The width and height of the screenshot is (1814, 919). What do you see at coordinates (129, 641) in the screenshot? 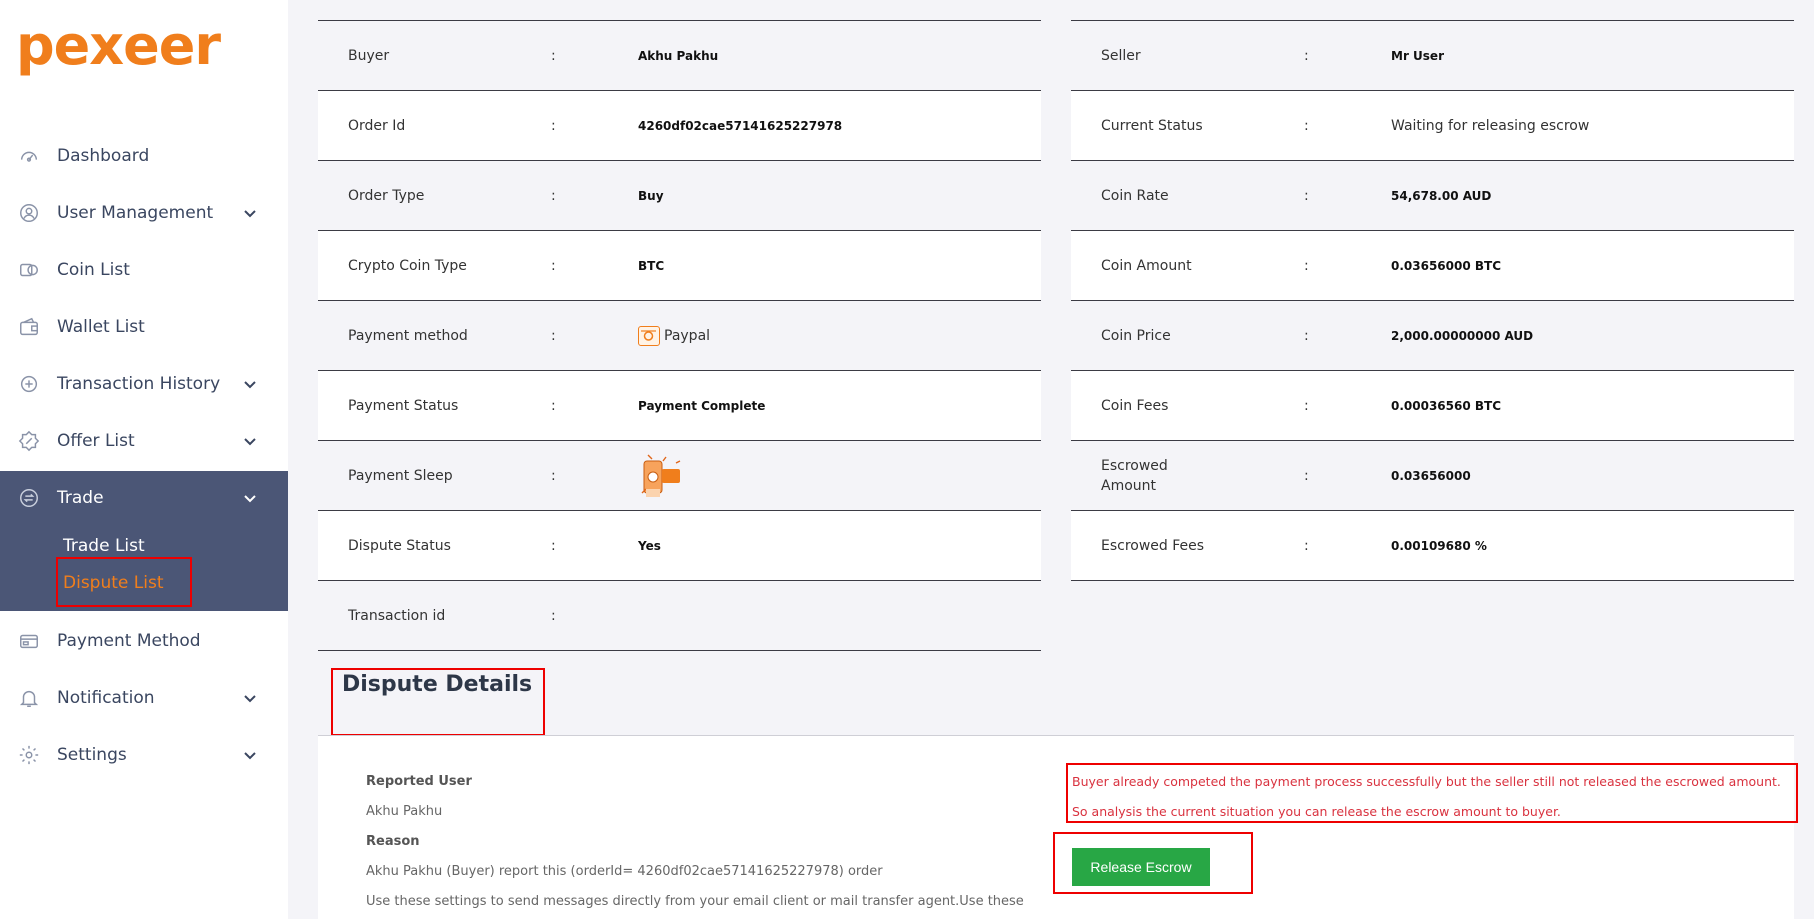
I see `sidebar-item-label: Payment Method` at bounding box center [129, 641].